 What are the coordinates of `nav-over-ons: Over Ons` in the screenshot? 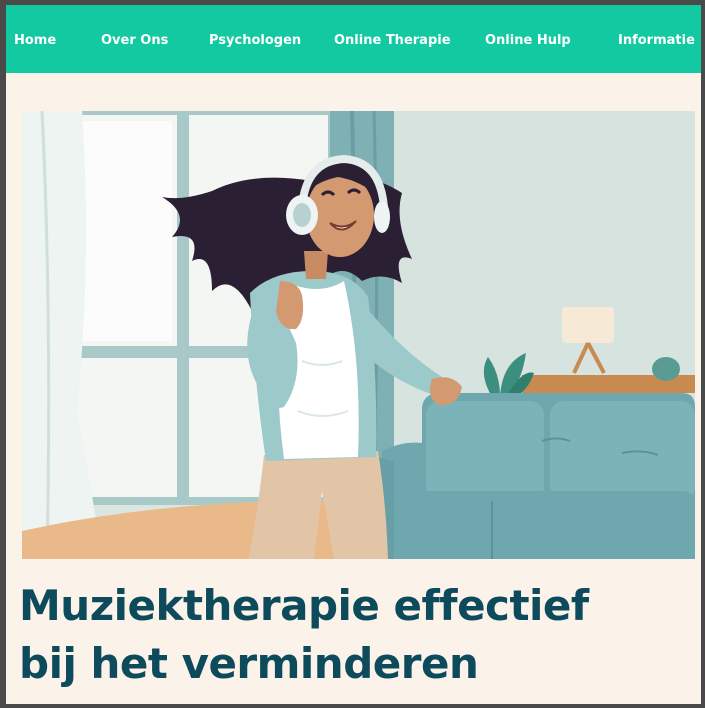 It's located at (134, 39).